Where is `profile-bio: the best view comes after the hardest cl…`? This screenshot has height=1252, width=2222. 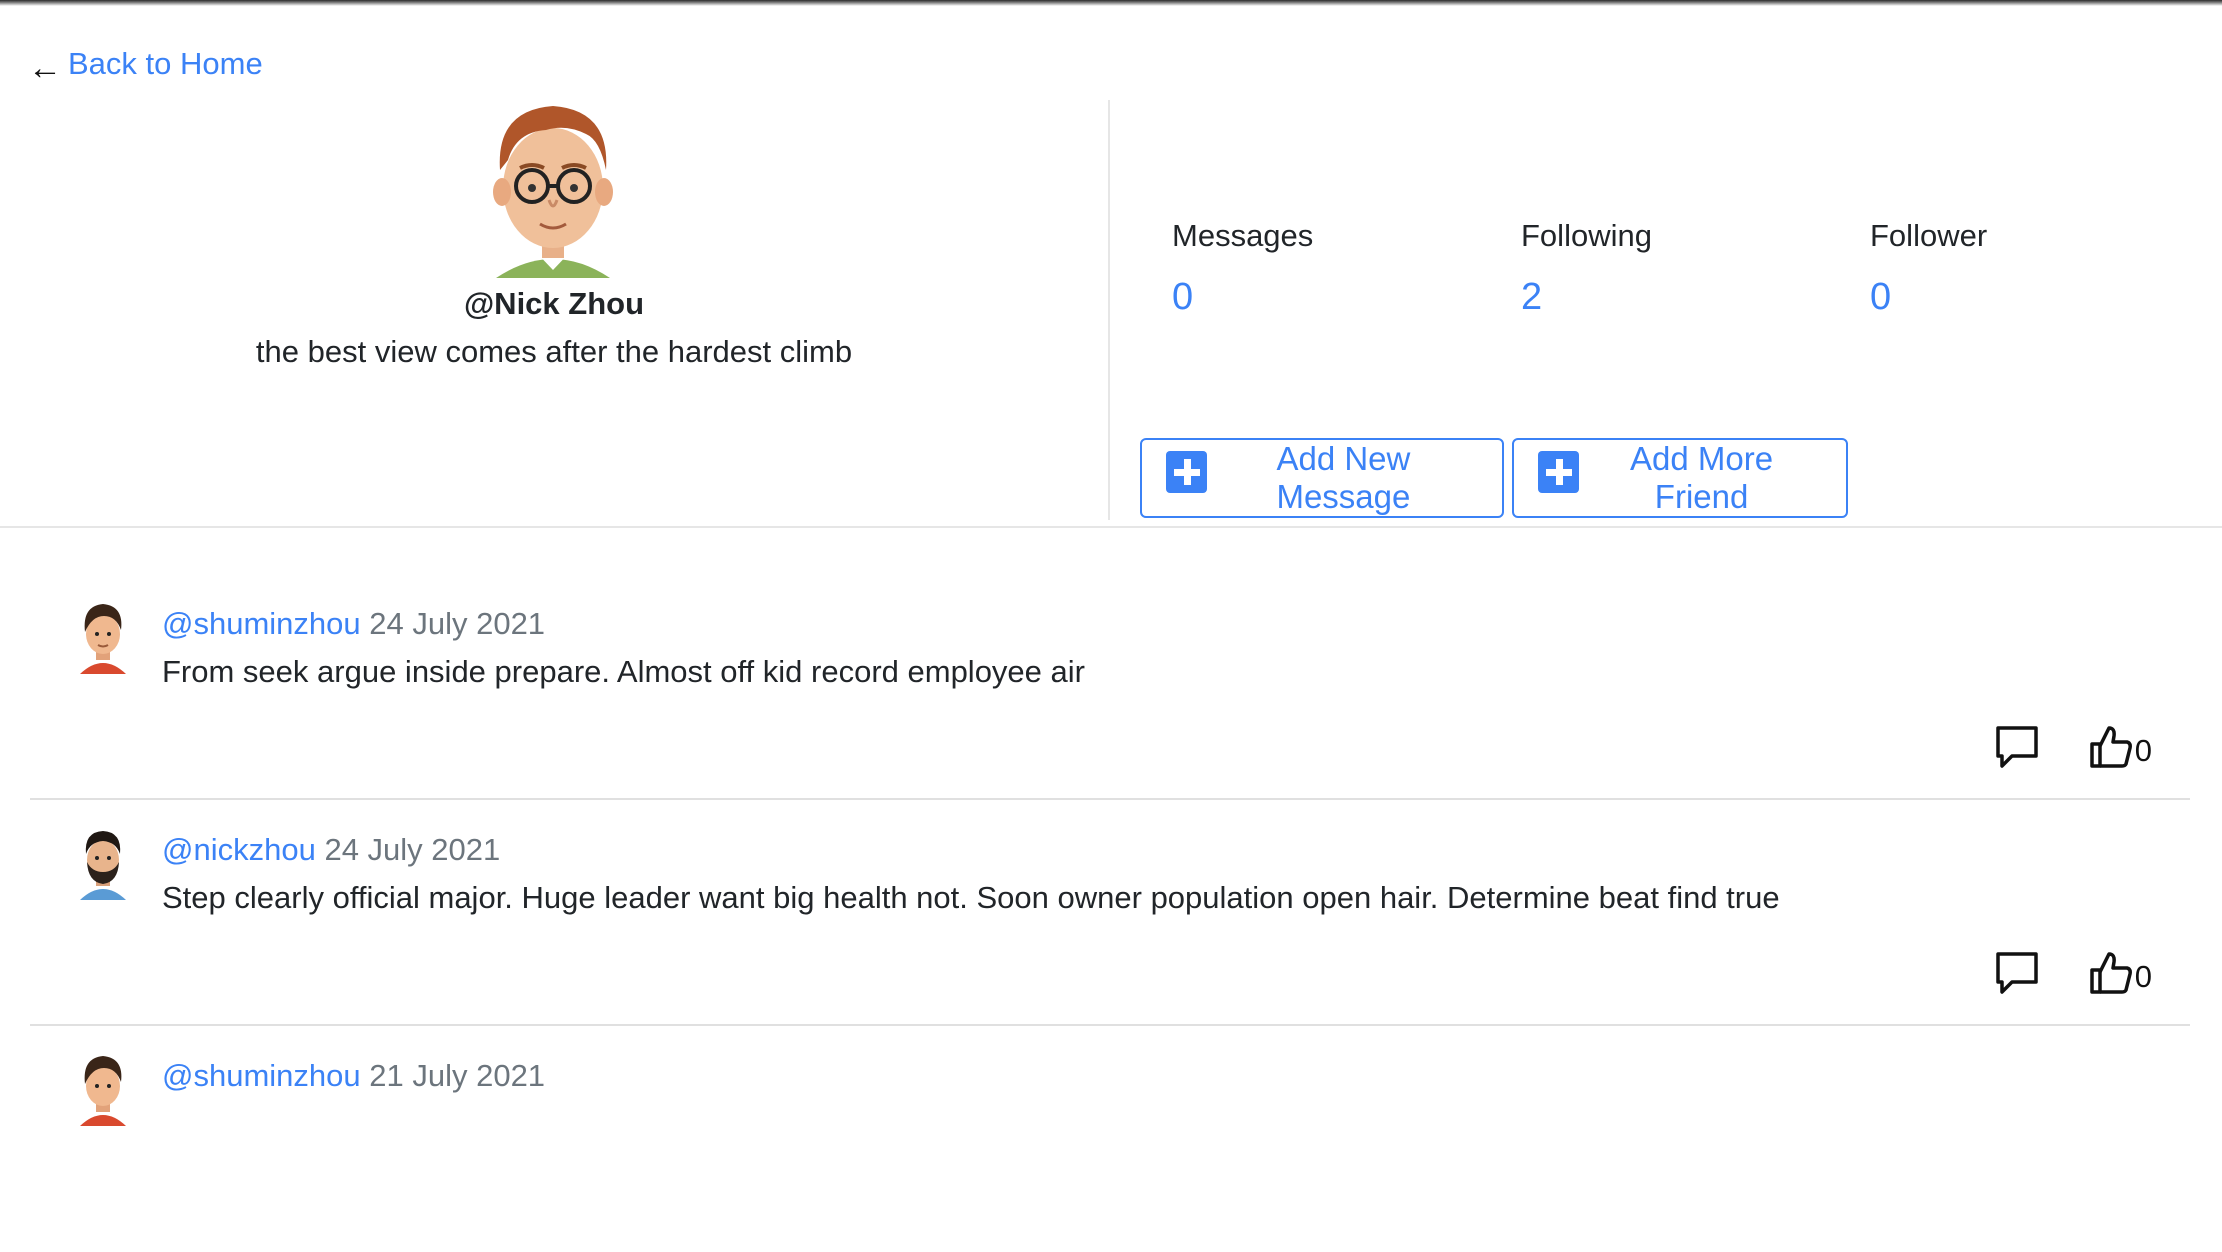
profile-bio: the best view comes after the hardest cl… is located at coordinates (554, 351).